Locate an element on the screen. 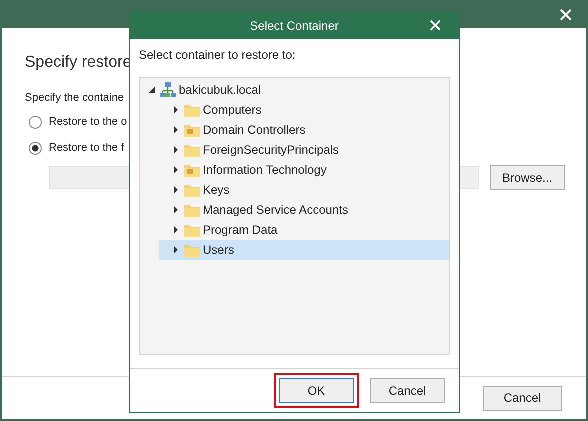 The image size is (588, 421). option-label: Restore to the f is located at coordinates (86, 148).